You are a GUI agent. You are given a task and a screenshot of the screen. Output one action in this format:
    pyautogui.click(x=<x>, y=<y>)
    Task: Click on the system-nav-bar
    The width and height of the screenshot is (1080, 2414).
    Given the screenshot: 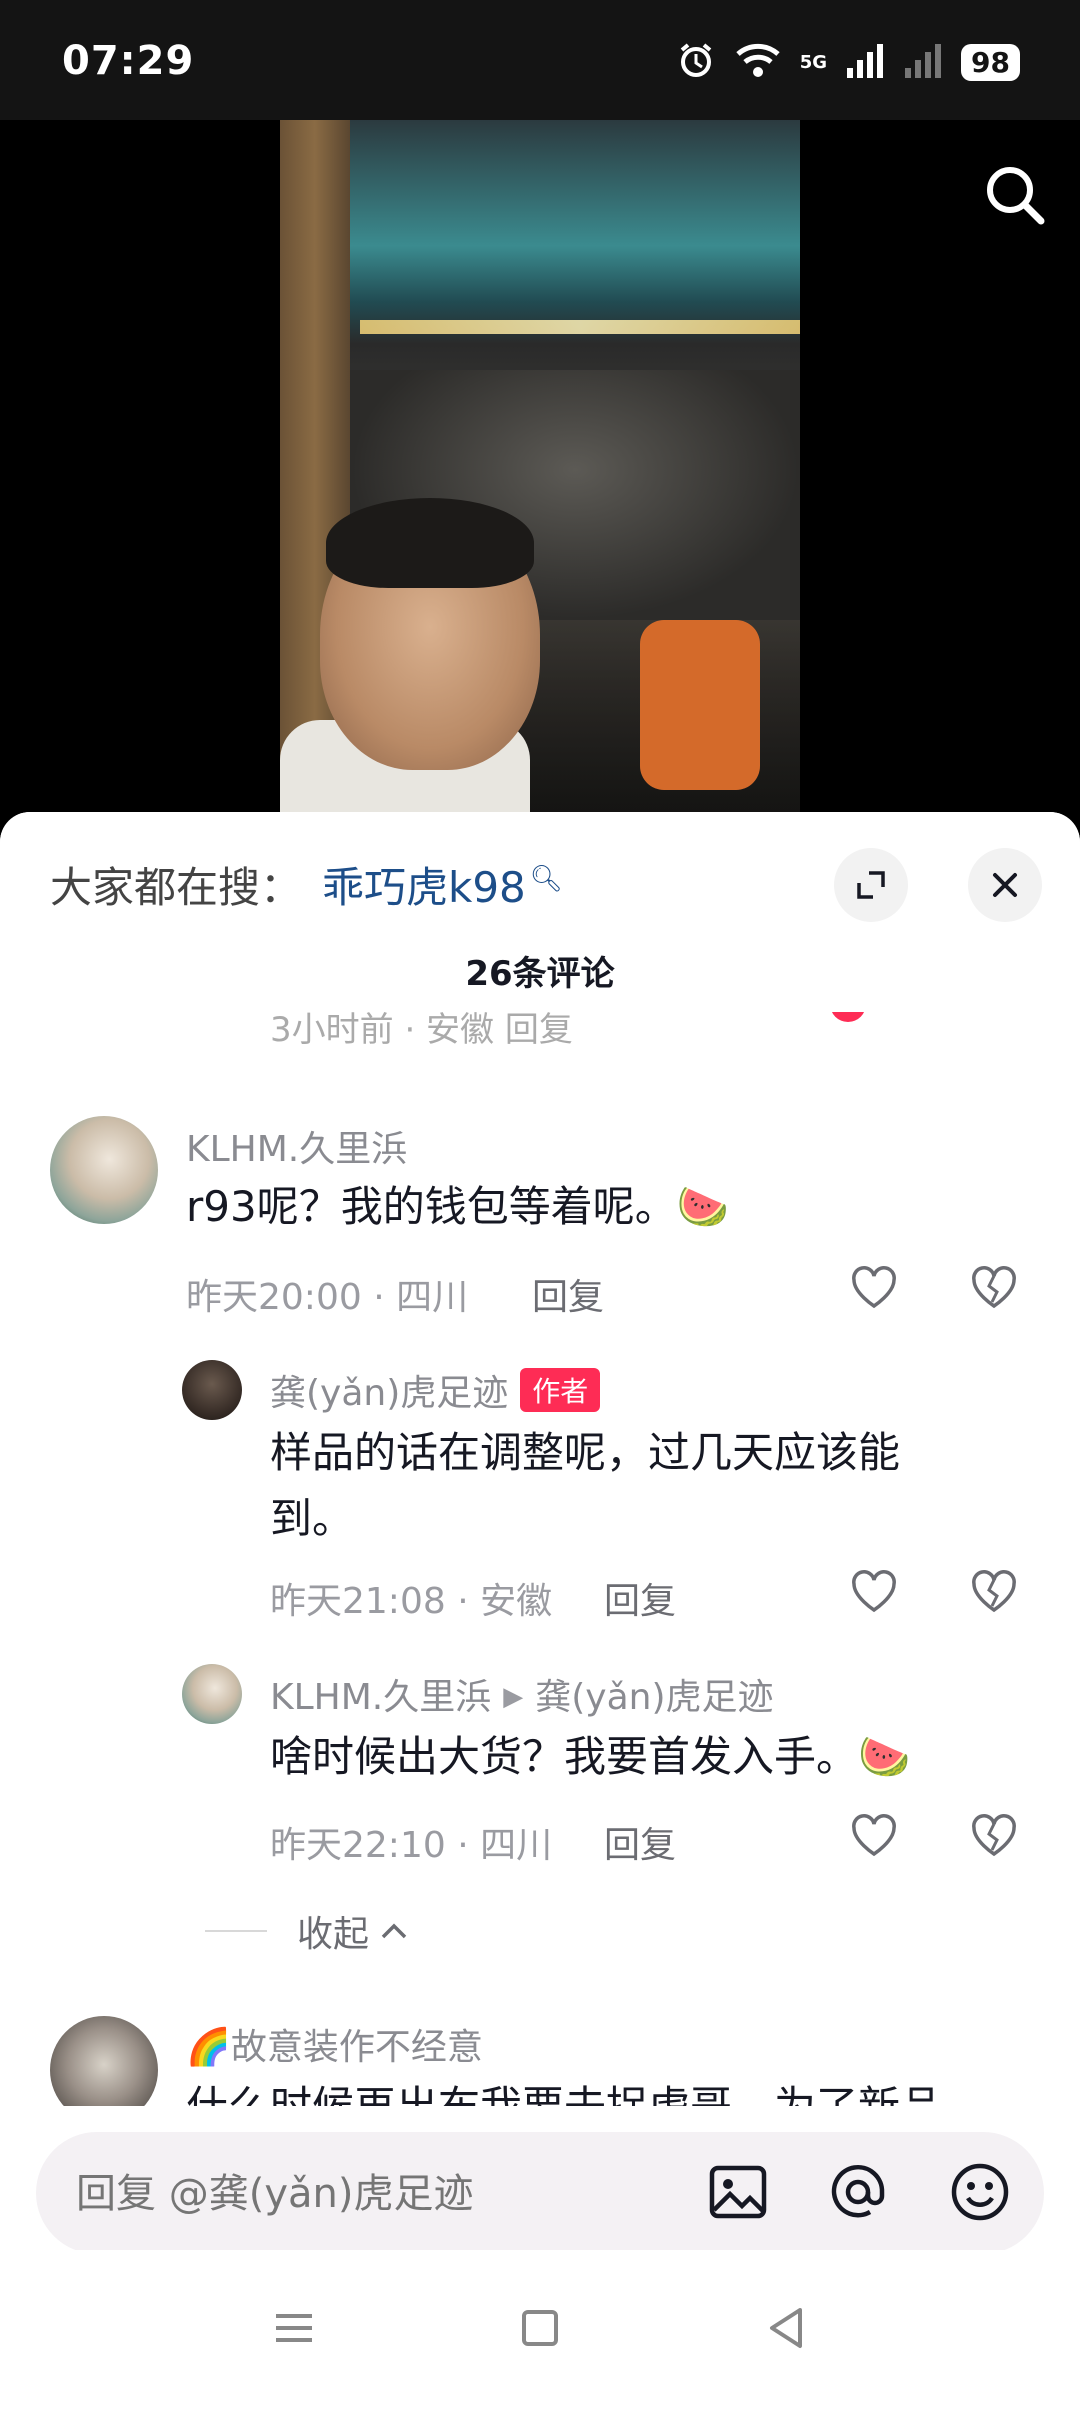 What is the action you would take?
    pyautogui.click(x=540, y=2332)
    